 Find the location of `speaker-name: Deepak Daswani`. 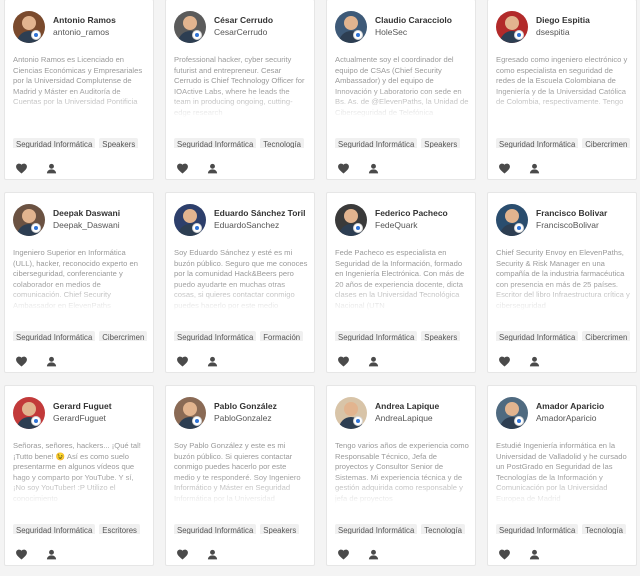

speaker-name: Deepak Daswani is located at coordinates (102, 213).